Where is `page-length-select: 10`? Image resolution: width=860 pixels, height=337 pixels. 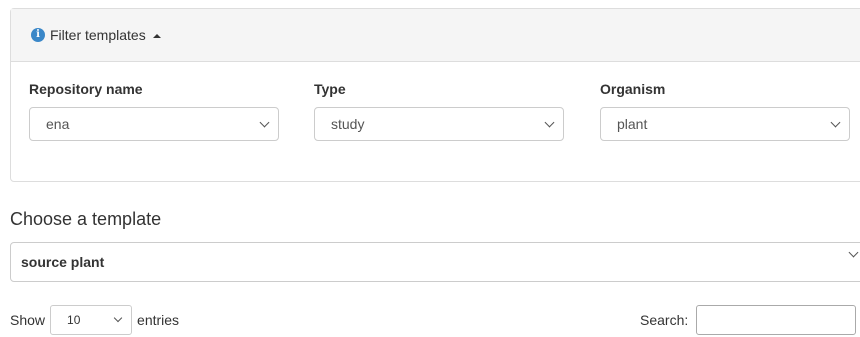 page-length-select: 10 is located at coordinates (91, 320).